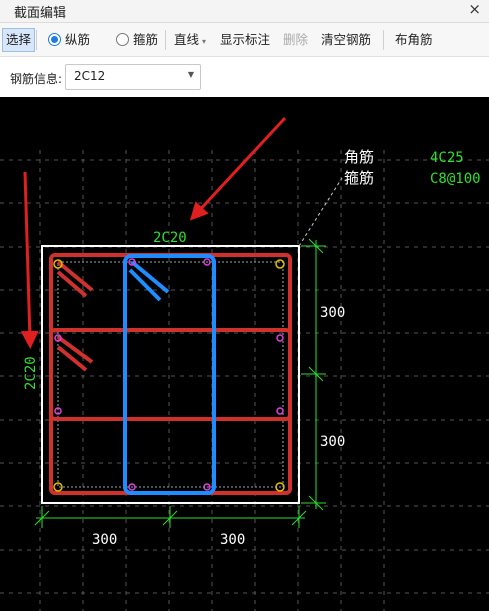 The width and height of the screenshot is (489, 611). What do you see at coordinates (190, 74) in the screenshot?
I see `chevron-down-icon: ▼` at bounding box center [190, 74].